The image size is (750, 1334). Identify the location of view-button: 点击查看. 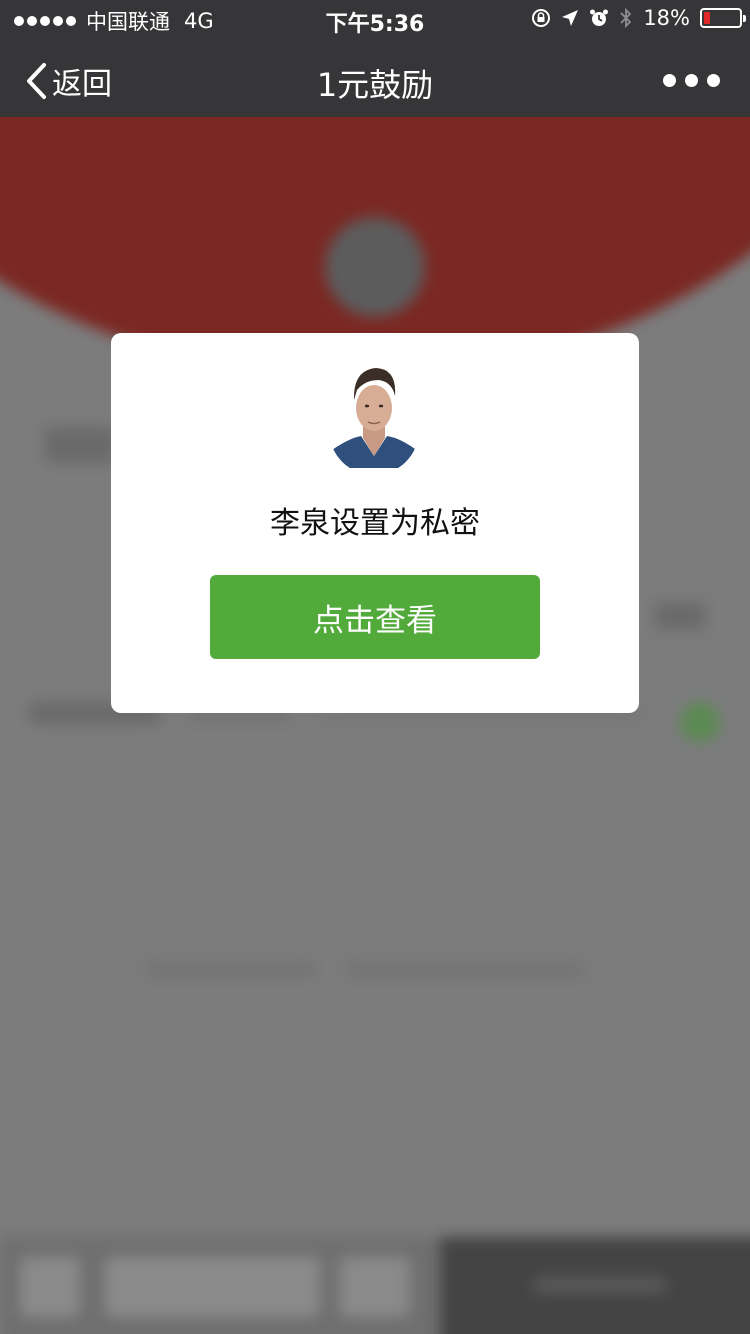
(375, 617).